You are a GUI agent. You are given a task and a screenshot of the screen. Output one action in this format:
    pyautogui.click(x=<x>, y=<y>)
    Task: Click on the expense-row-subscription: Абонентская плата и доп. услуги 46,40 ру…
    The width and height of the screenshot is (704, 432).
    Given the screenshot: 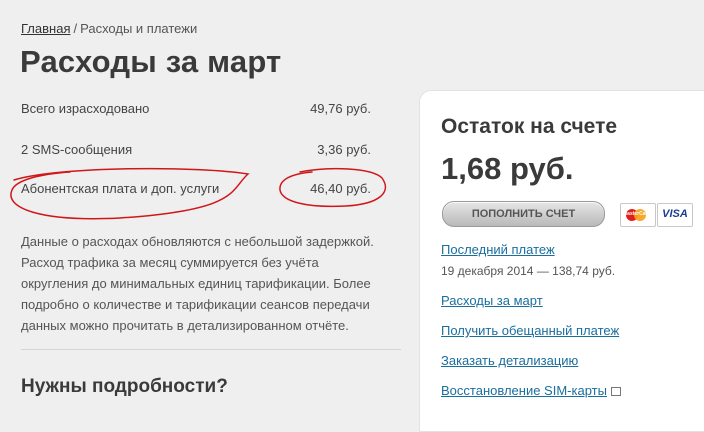 What is the action you would take?
    pyautogui.click(x=196, y=190)
    